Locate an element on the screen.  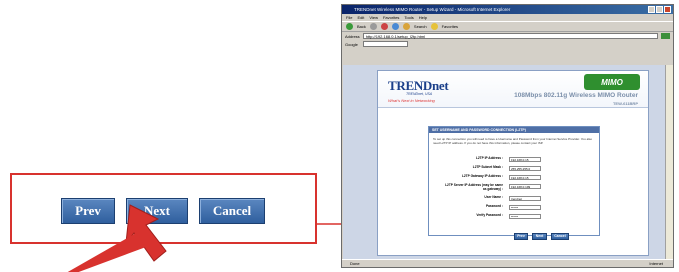
form-row: User Name : trendnet is located at coordinates (514, 198).